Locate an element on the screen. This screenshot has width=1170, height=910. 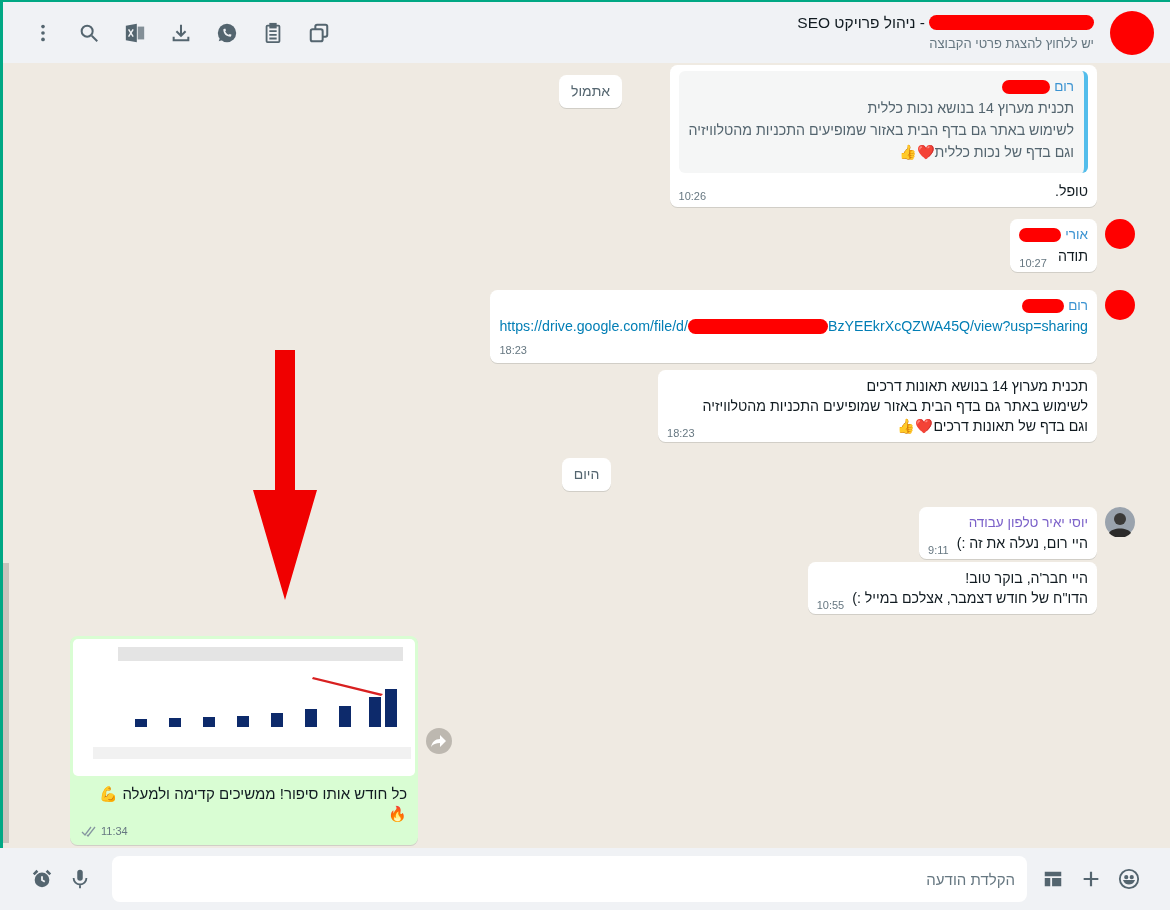
message-time: 10:26 is located at coordinates (692, 196).